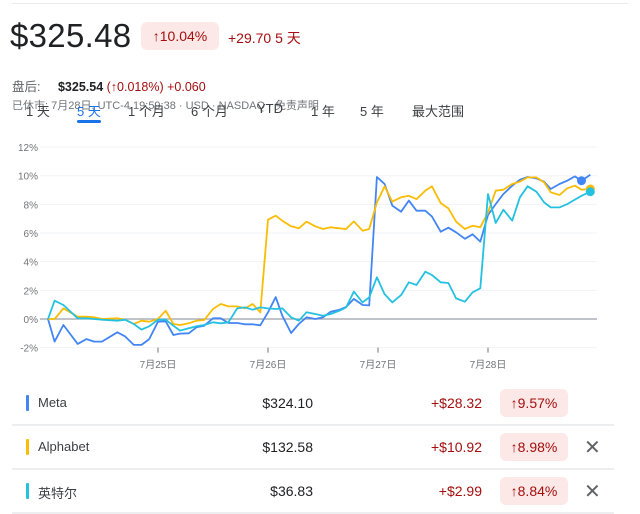  What do you see at coordinates (534, 447) in the screenshot?
I see `company-change-percent: ↑8.98%` at bounding box center [534, 447].